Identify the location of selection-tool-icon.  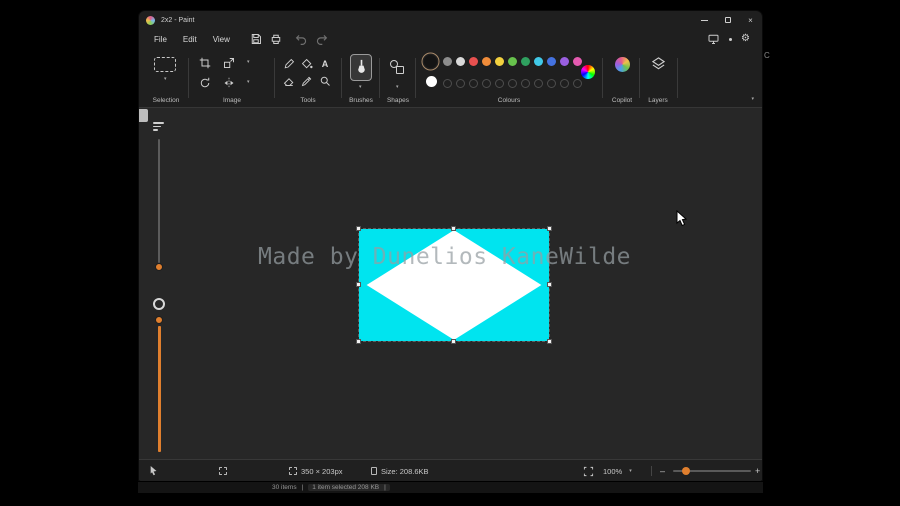
(165, 64).